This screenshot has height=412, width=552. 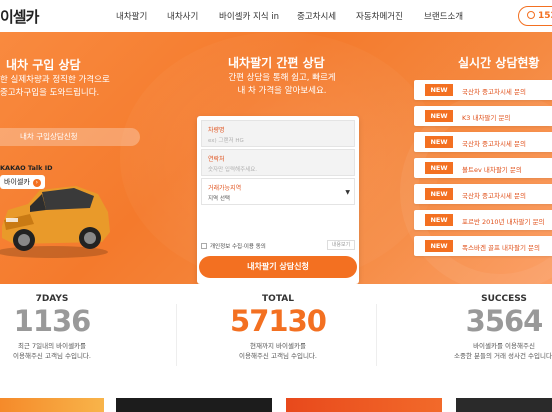 What do you see at coordinates (502, 356) in the screenshot?
I see `stat-success-desc-line2: 소중한 분들의 거래 성사건 수입니다.` at bounding box center [502, 356].